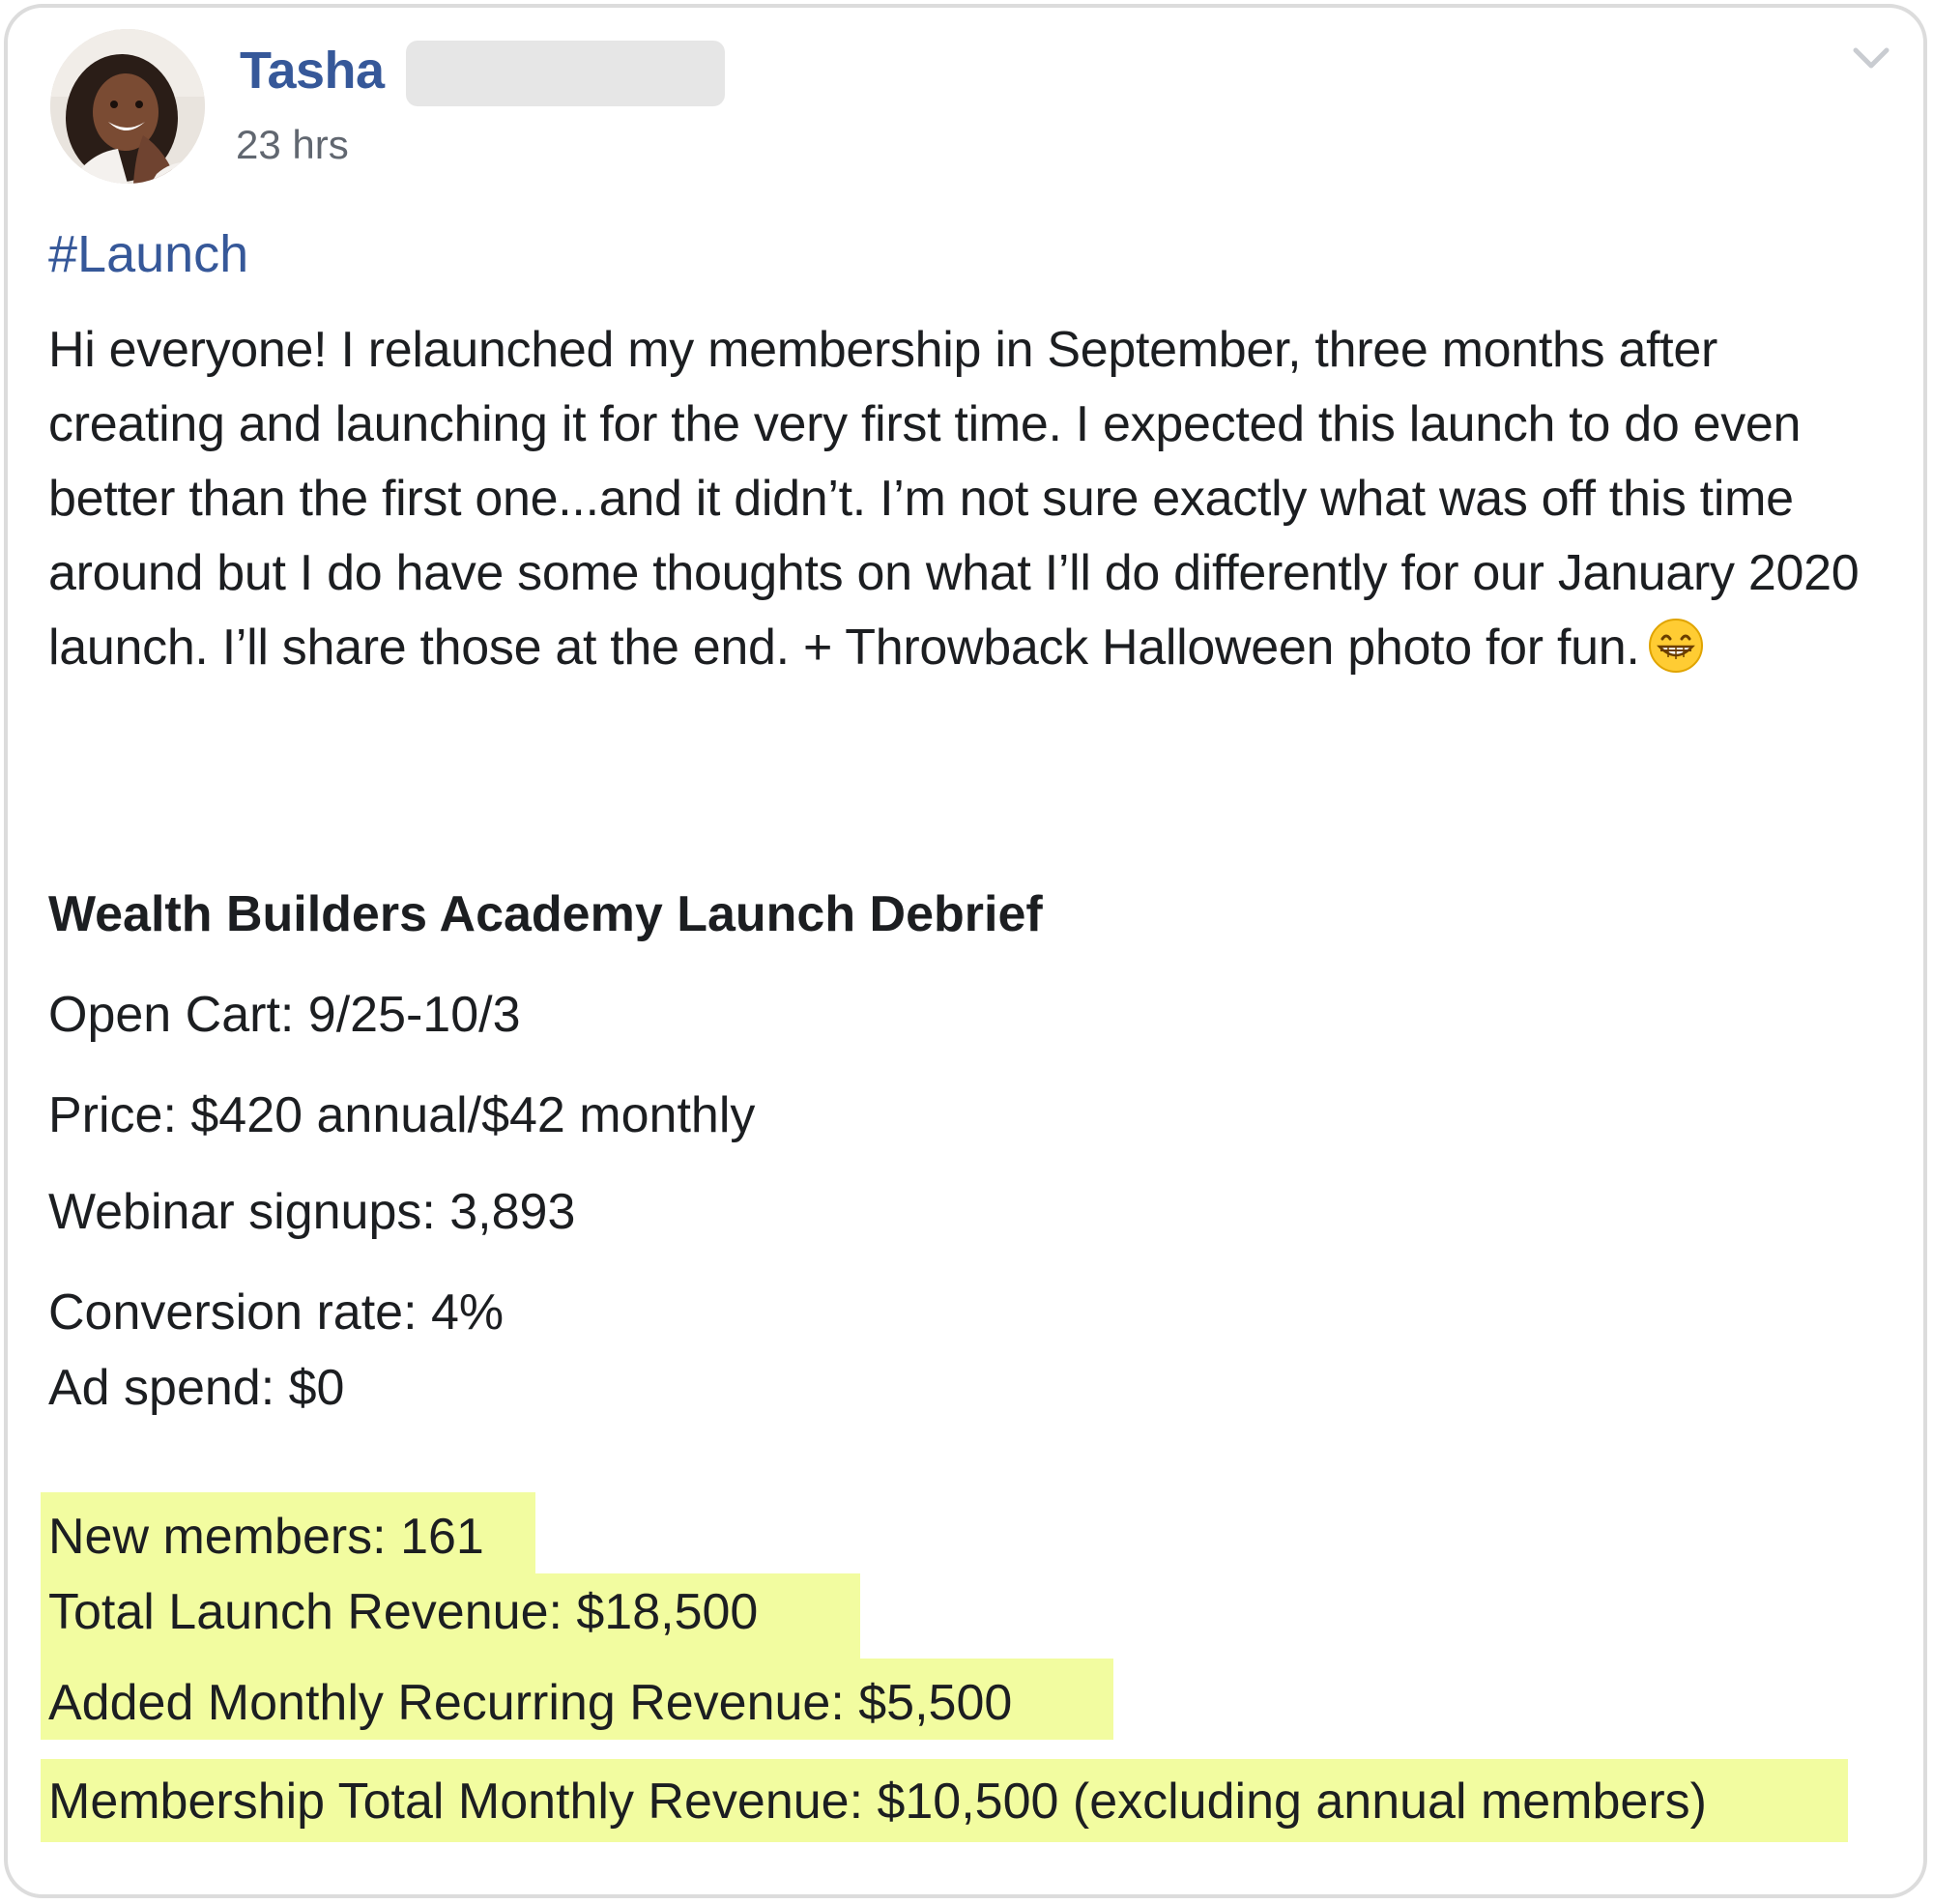 The height and width of the screenshot is (1904, 1933). I want to click on hashtag-link: #Launch, so click(148, 254).